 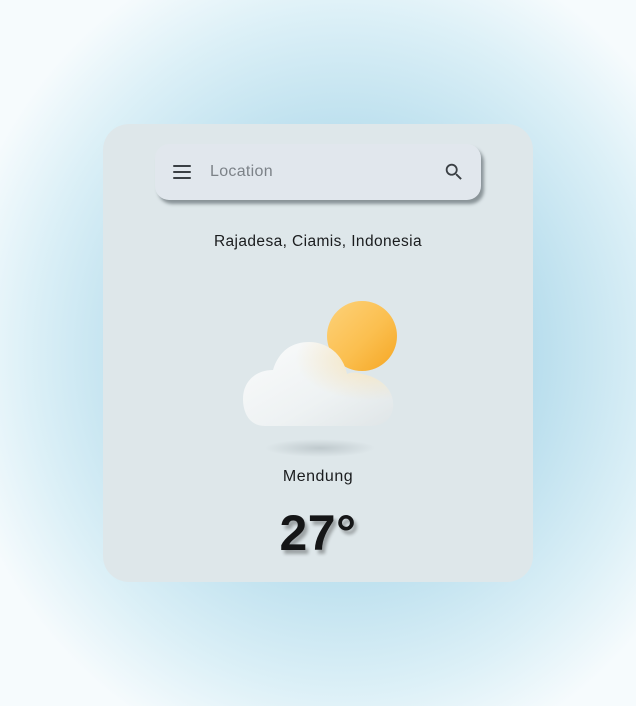 I want to click on partly-cloudy-icon, so click(x=320, y=379).